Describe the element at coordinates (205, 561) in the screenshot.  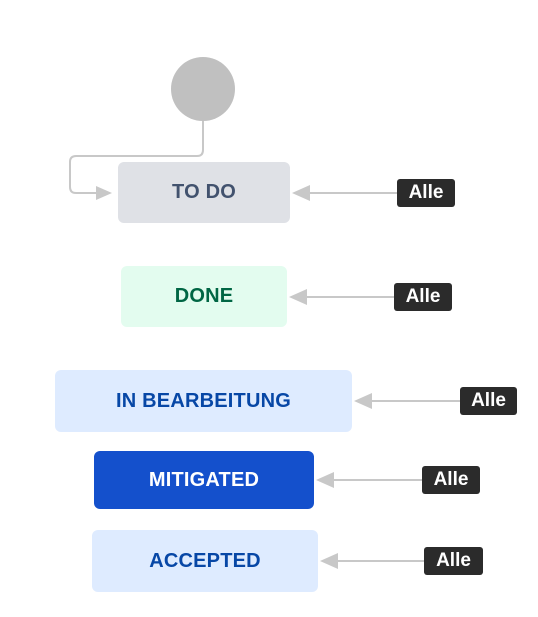
I see `status-accepted: ACCEPTED` at that location.